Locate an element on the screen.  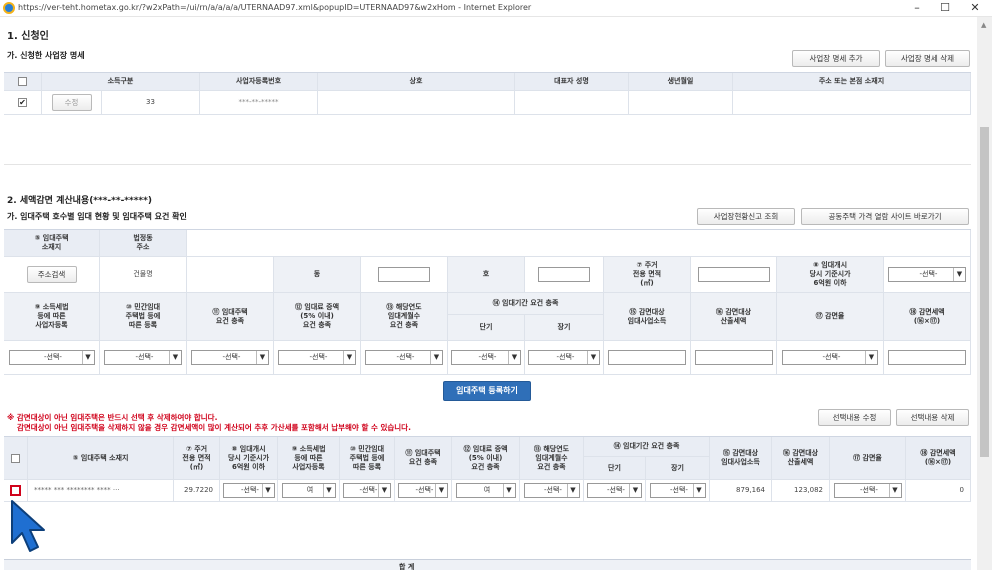
price-label: ⑧ 임대개시 당시 기준시가 6억원 이하 is located at coordinates (830, 275).